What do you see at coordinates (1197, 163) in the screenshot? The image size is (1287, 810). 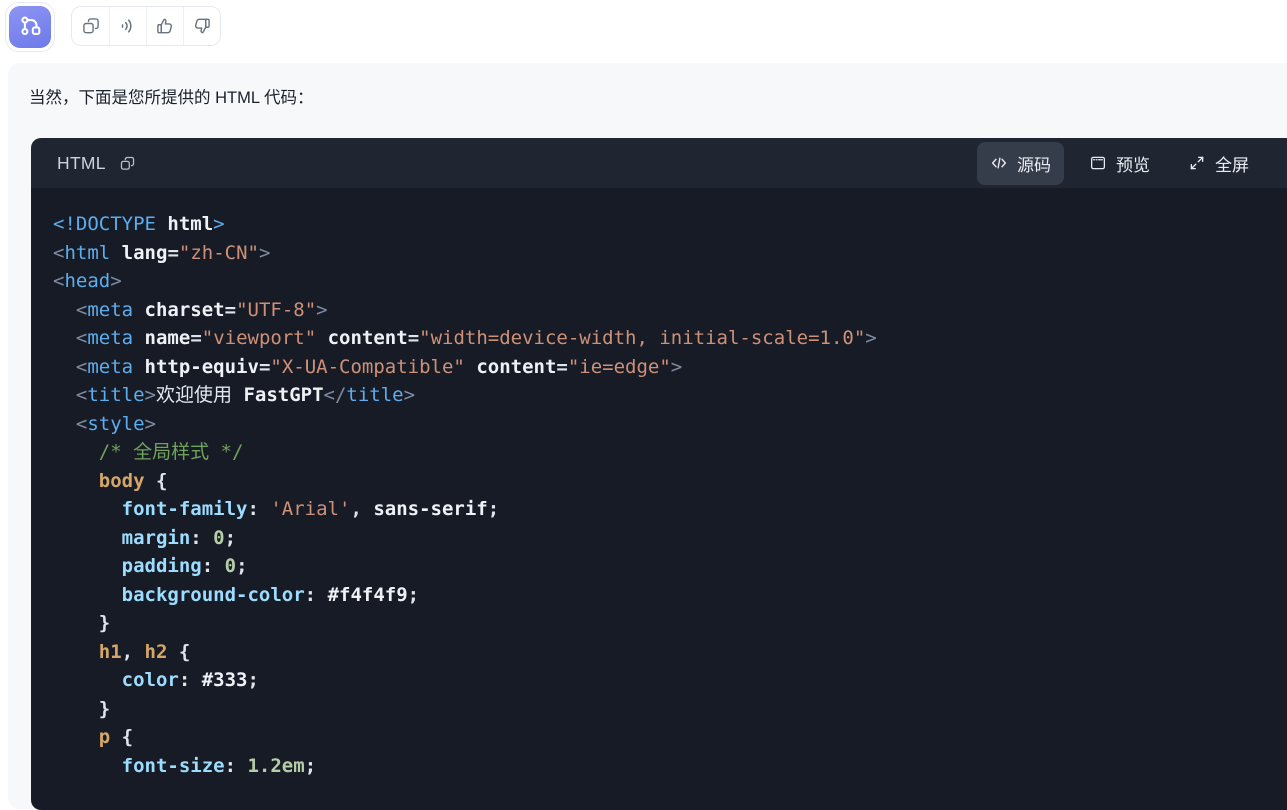 I see `expand-icon` at bounding box center [1197, 163].